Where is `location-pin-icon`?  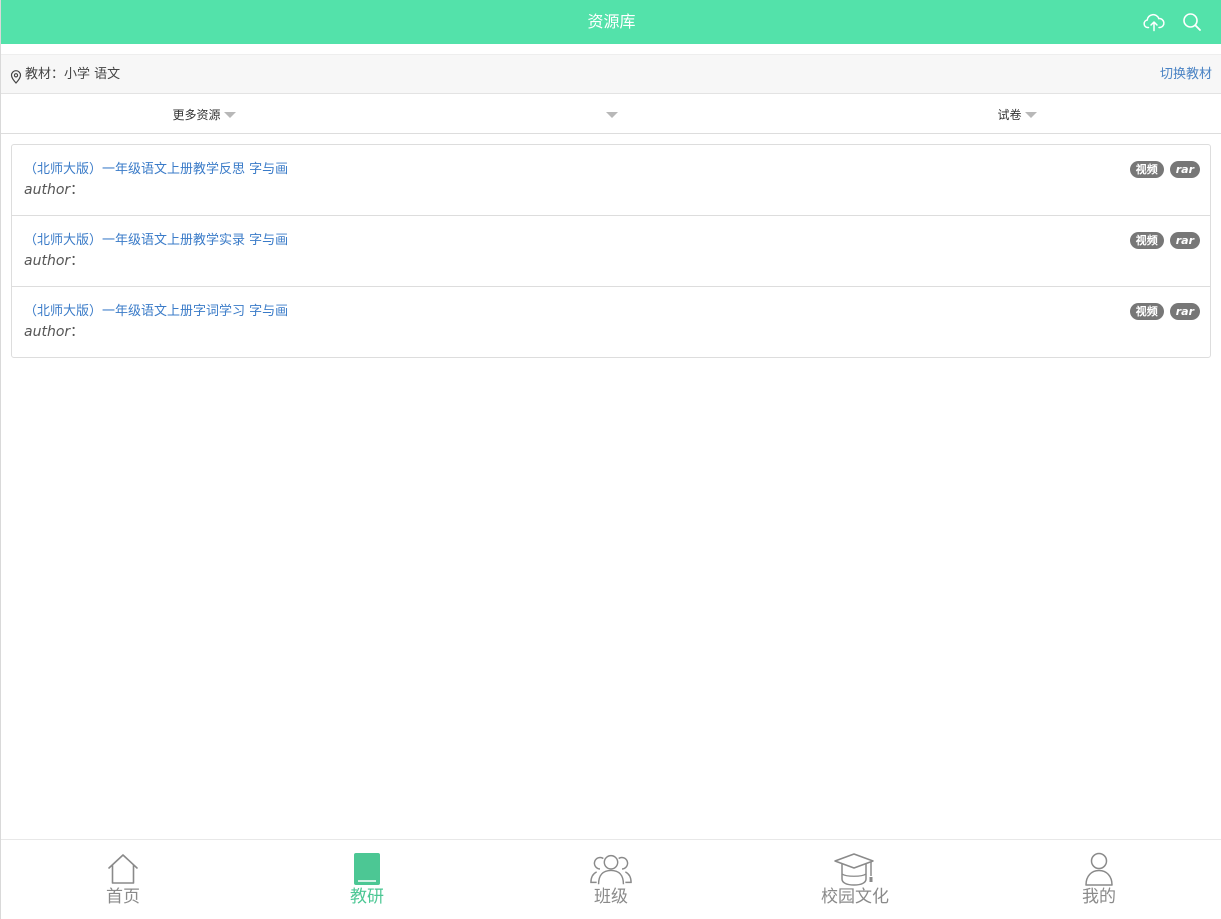
location-pin-icon is located at coordinates (16, 76).